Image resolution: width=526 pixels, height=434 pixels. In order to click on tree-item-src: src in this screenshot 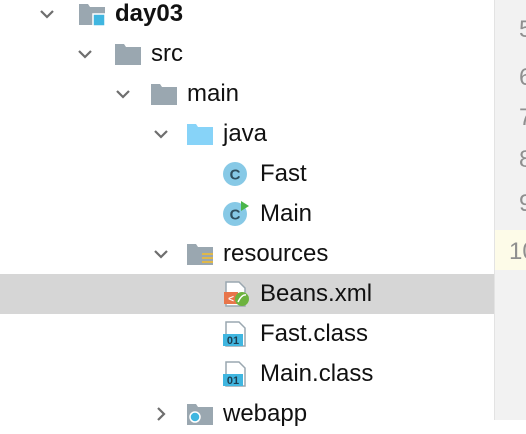, I will do `click(247, 54)`.